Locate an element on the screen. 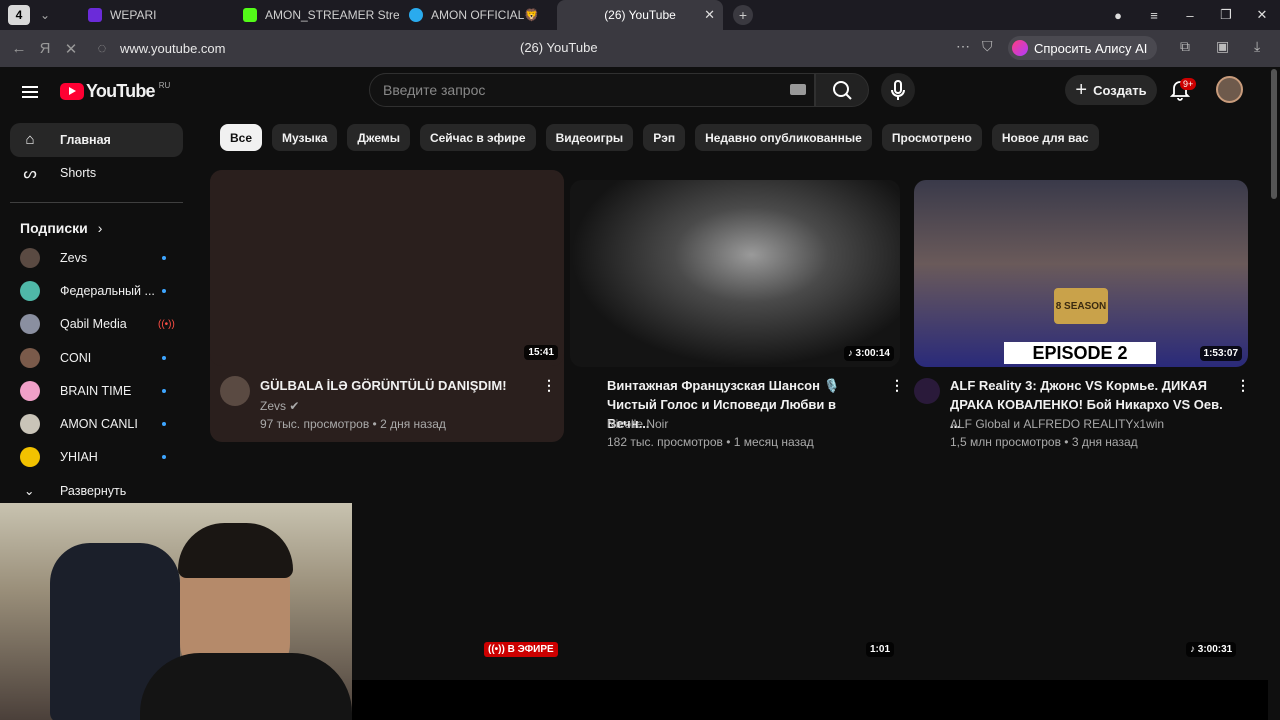  chevron-right-icon: › is located at coordinates (100, 228).